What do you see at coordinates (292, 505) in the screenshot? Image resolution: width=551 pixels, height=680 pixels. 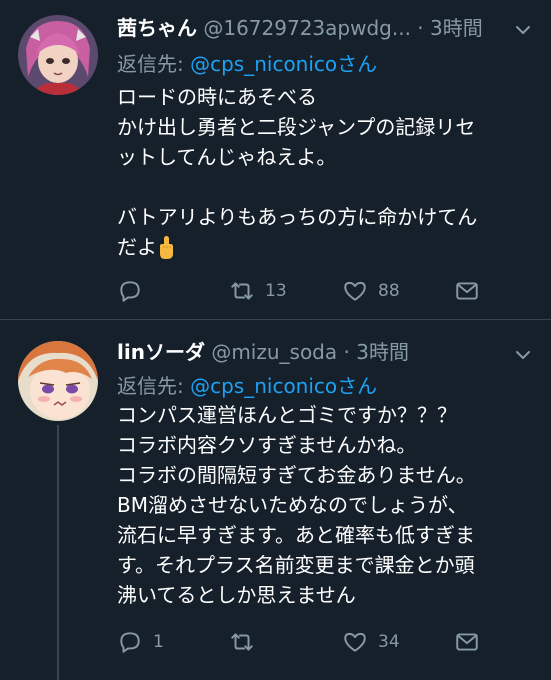 I see `tweet-text-line: BM溜めさせないためなのでしょうが、` at bounding box center [292, 505].